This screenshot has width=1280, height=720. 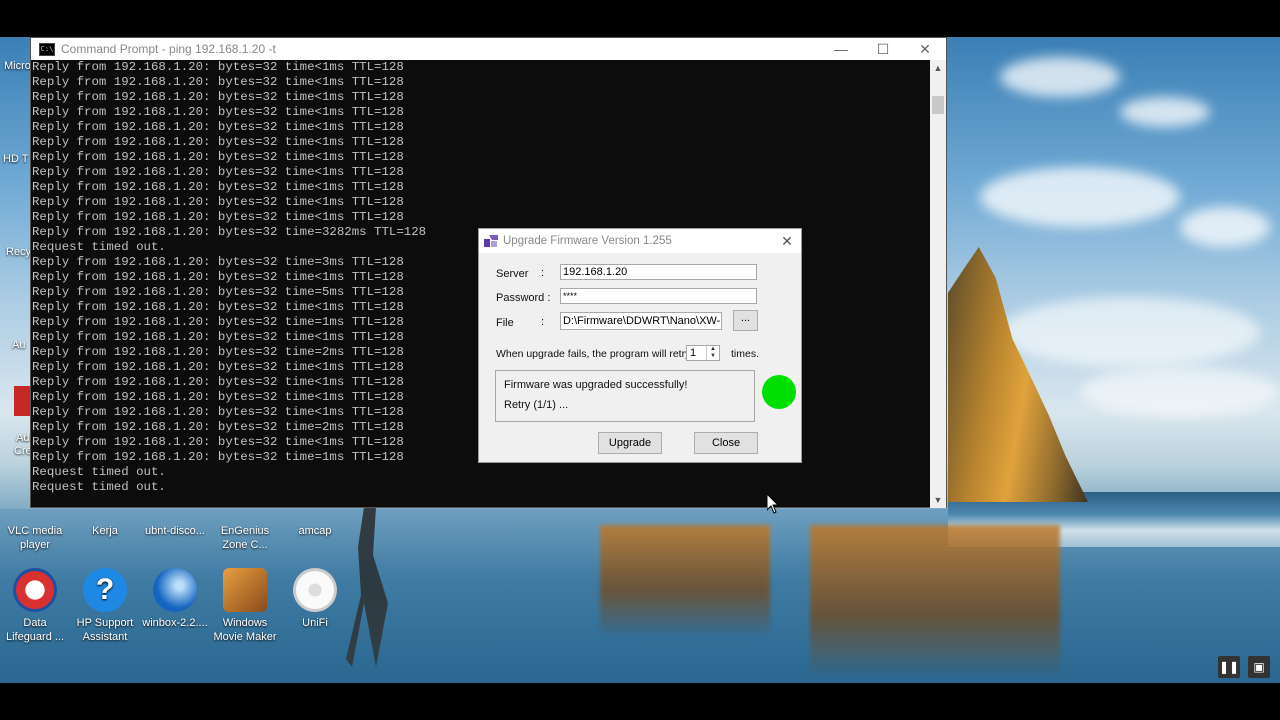 I want to click on partial-label-microsoft: Micro, so click(x=17, y=66).